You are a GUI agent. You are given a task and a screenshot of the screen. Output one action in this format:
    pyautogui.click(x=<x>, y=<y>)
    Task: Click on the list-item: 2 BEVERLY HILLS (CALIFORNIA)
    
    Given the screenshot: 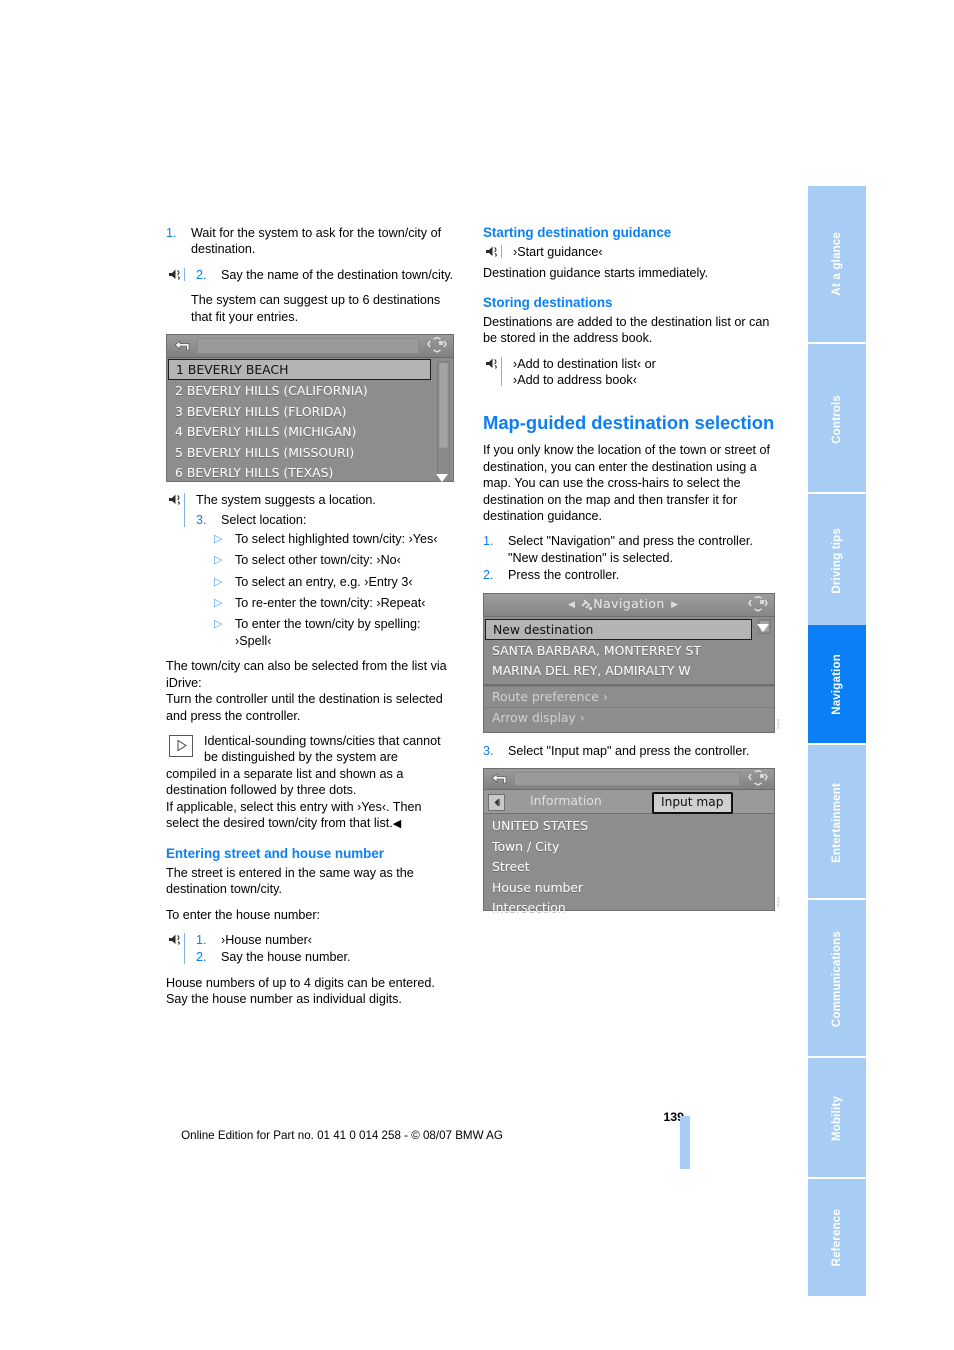 What is the action you would take?
    pyautogui.click(x=310, y=391)
    